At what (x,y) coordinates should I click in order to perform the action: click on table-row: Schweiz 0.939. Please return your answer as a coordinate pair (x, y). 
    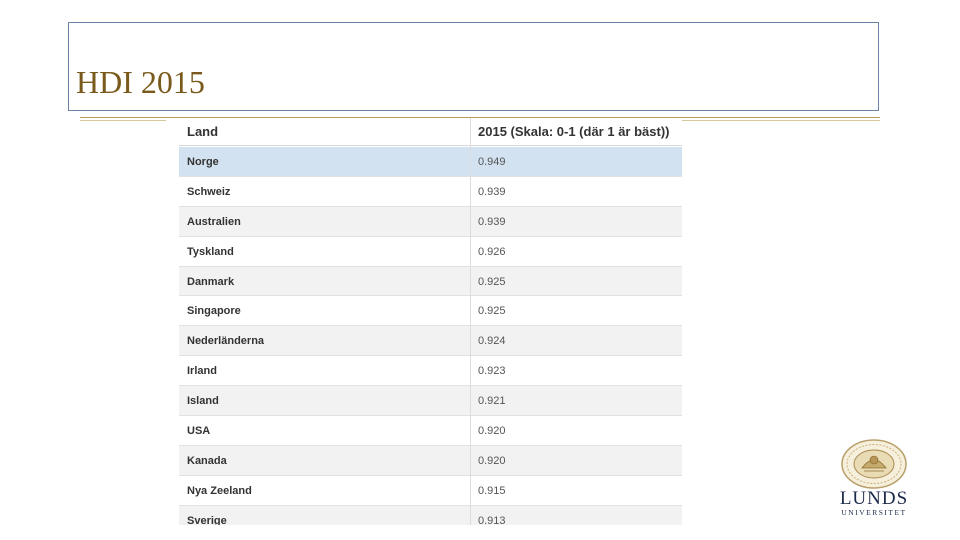
    Looking at the image, I should click on (430, 191).